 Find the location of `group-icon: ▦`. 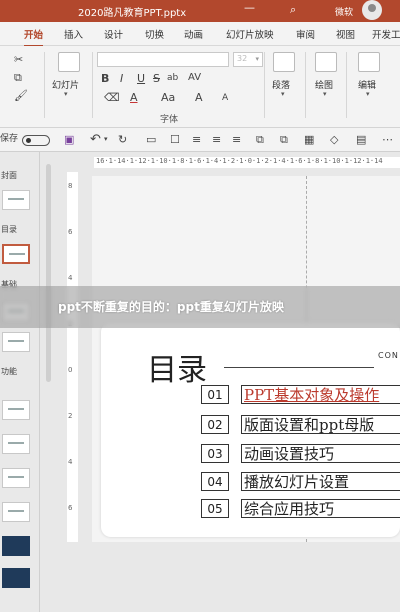

group-icon: ▦ is located at coordinates (309, 139).